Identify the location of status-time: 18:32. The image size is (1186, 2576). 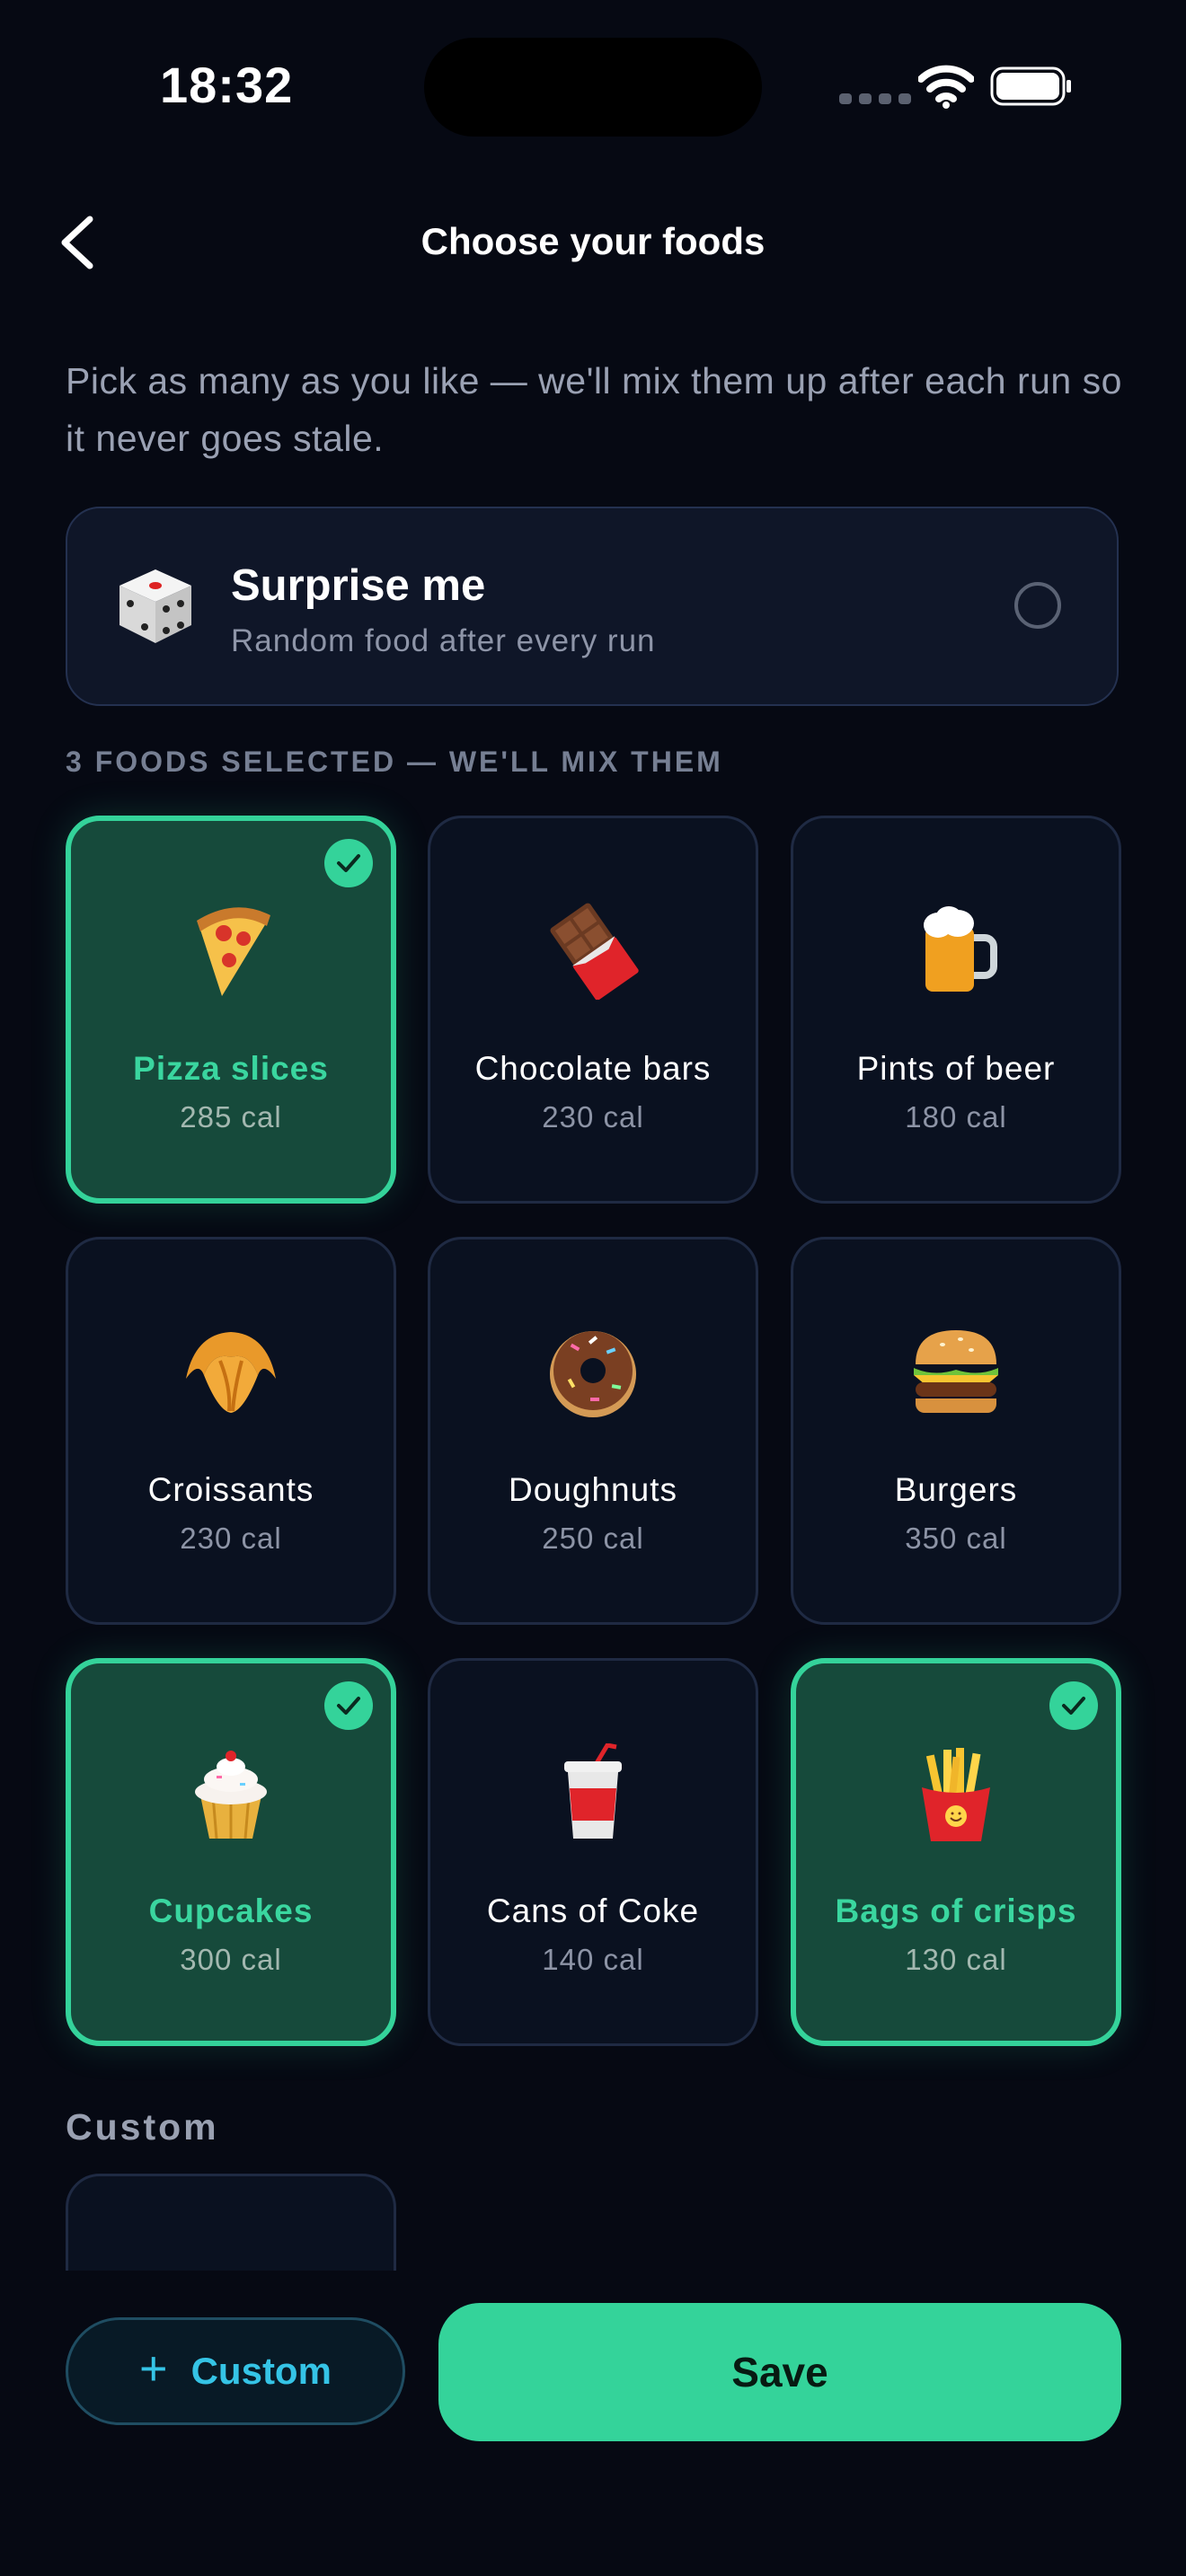
(227, 85).